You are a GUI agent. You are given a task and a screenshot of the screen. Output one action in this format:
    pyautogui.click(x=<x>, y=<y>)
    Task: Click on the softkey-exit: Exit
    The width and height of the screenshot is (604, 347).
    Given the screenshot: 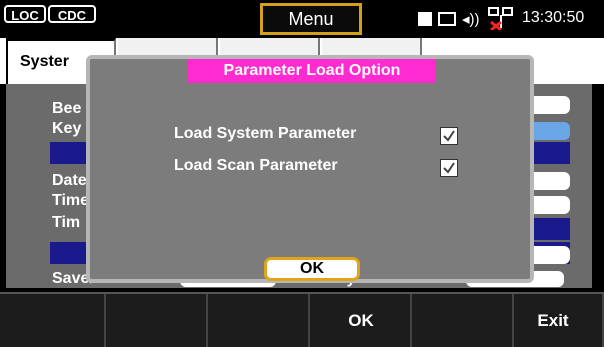 What is the action you would take?
    pyautogui.click(x=554, y=320)
    